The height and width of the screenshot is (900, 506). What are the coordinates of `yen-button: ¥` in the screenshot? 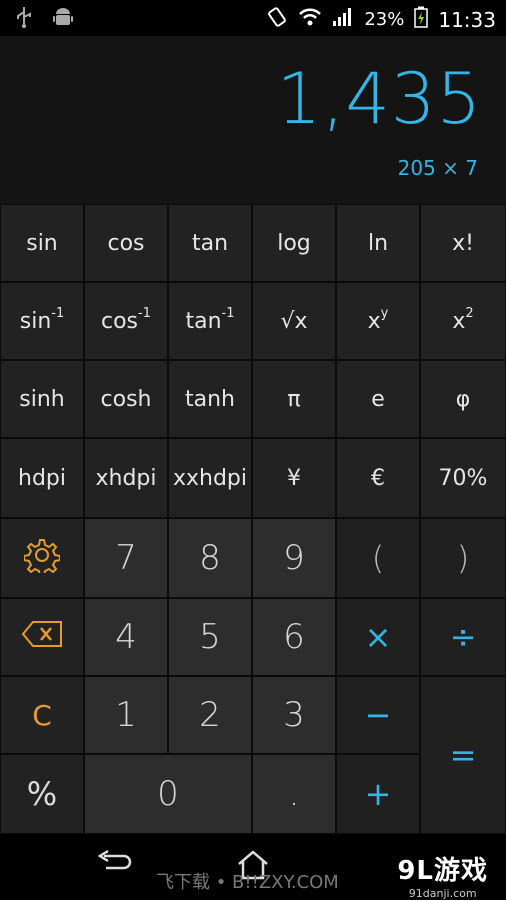 It's located at (294, 478).